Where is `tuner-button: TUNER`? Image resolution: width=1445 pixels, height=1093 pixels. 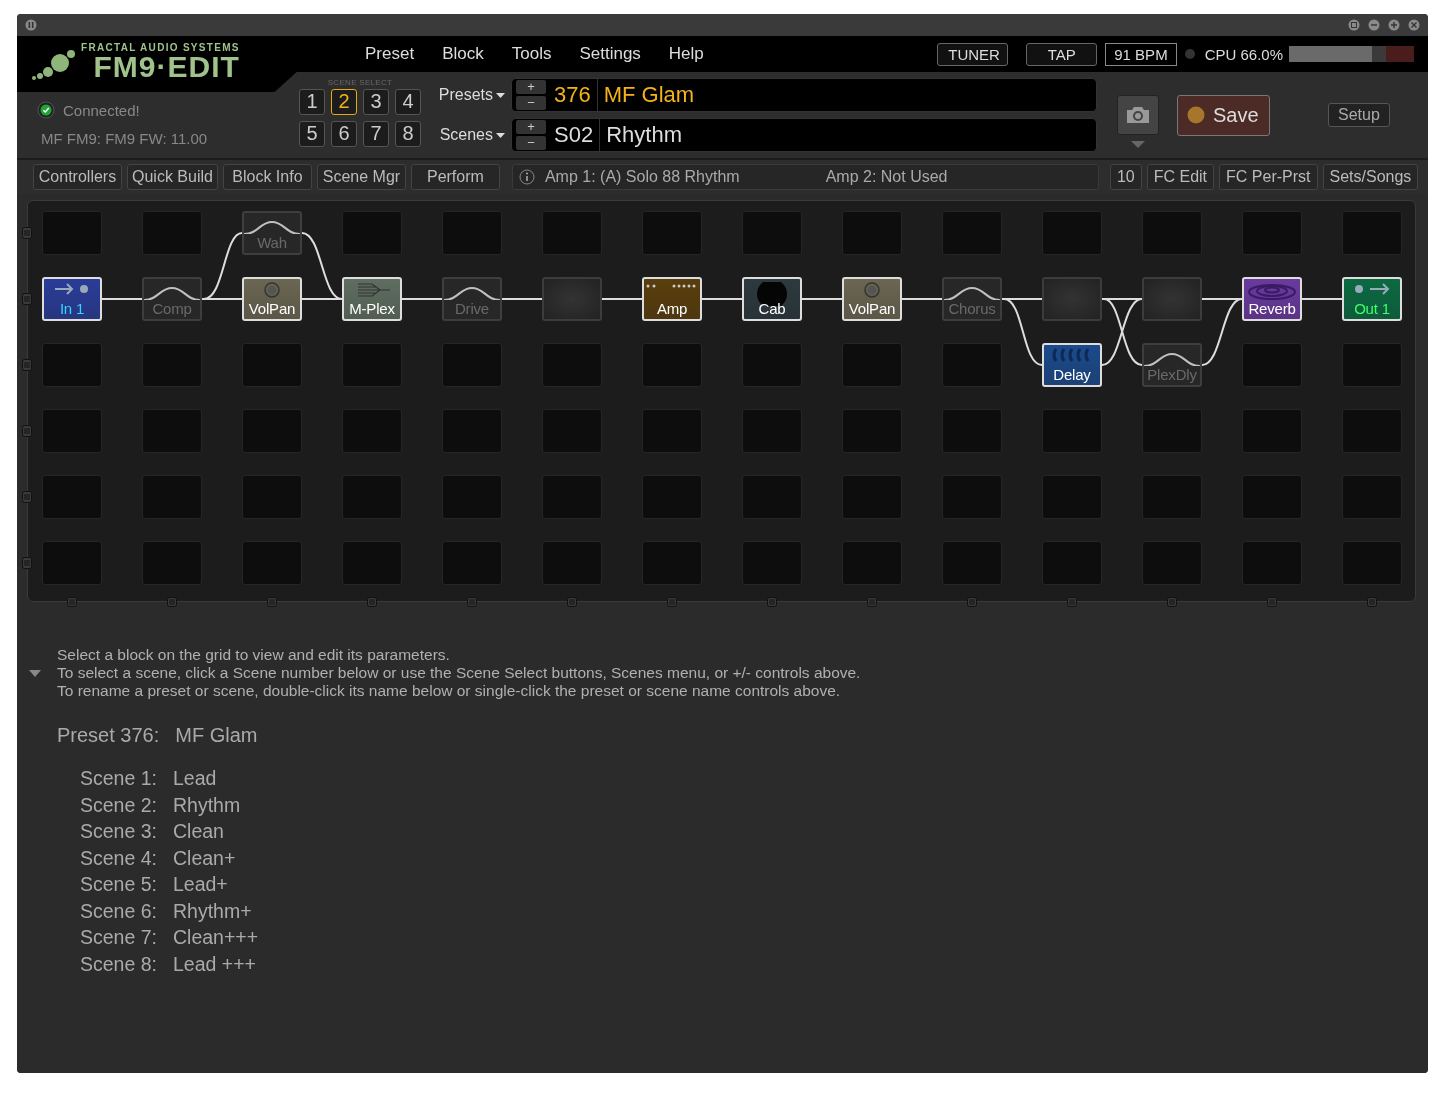
tuner-button: TUNER is located at coordinates (973, 54).